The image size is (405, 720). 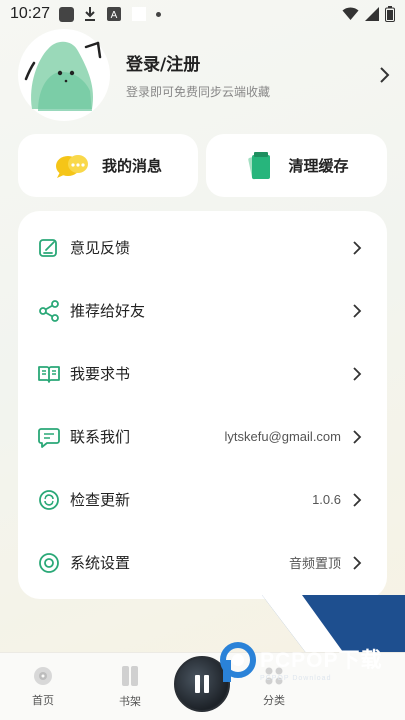 I want to click on profile-header: 登录/注册 登录即可免费同步云端收藏, so click(x=204, y=75).